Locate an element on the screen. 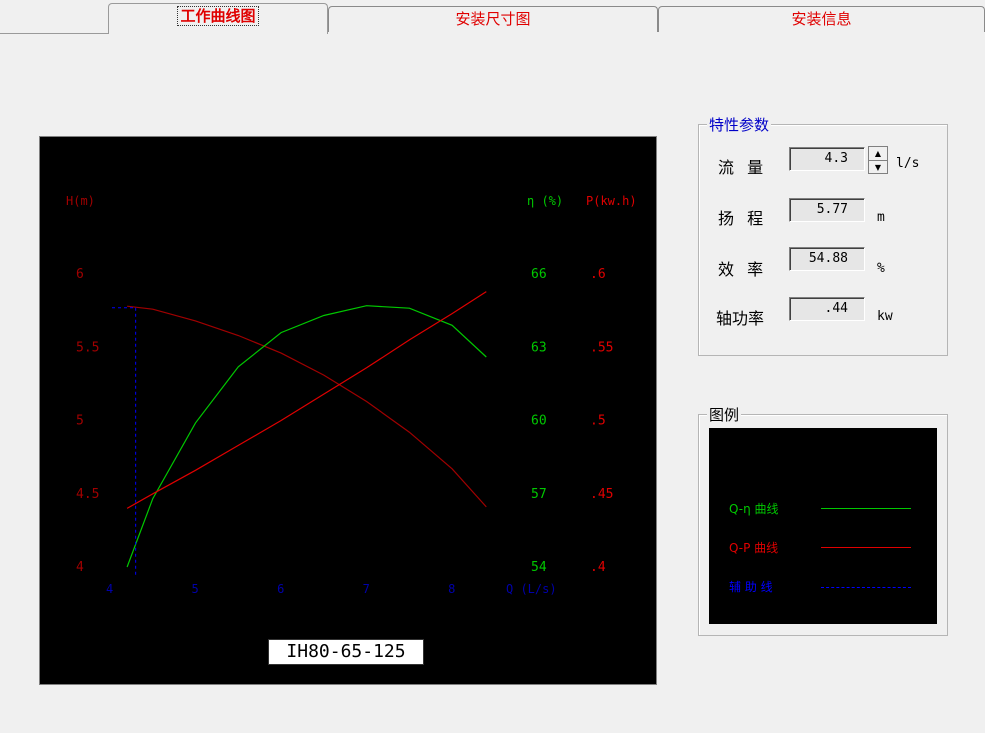 The image size is (985, 733). axis-title-p: P(kw.h) is located at coordinates (611, 201).